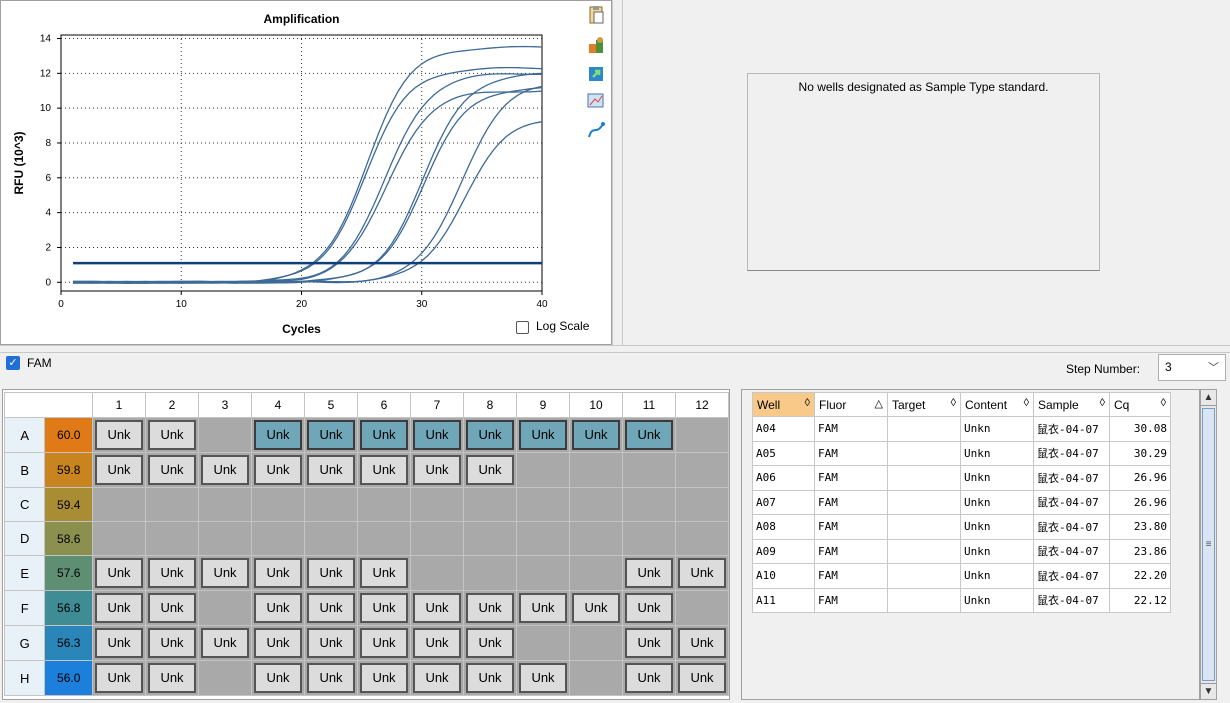 Image resolution: width=1230 pixels, height=703 pixels. What do you see at coordinates (48, 405) in the screenshot?
I see `plate-corner` at bounding box center [48, 405].